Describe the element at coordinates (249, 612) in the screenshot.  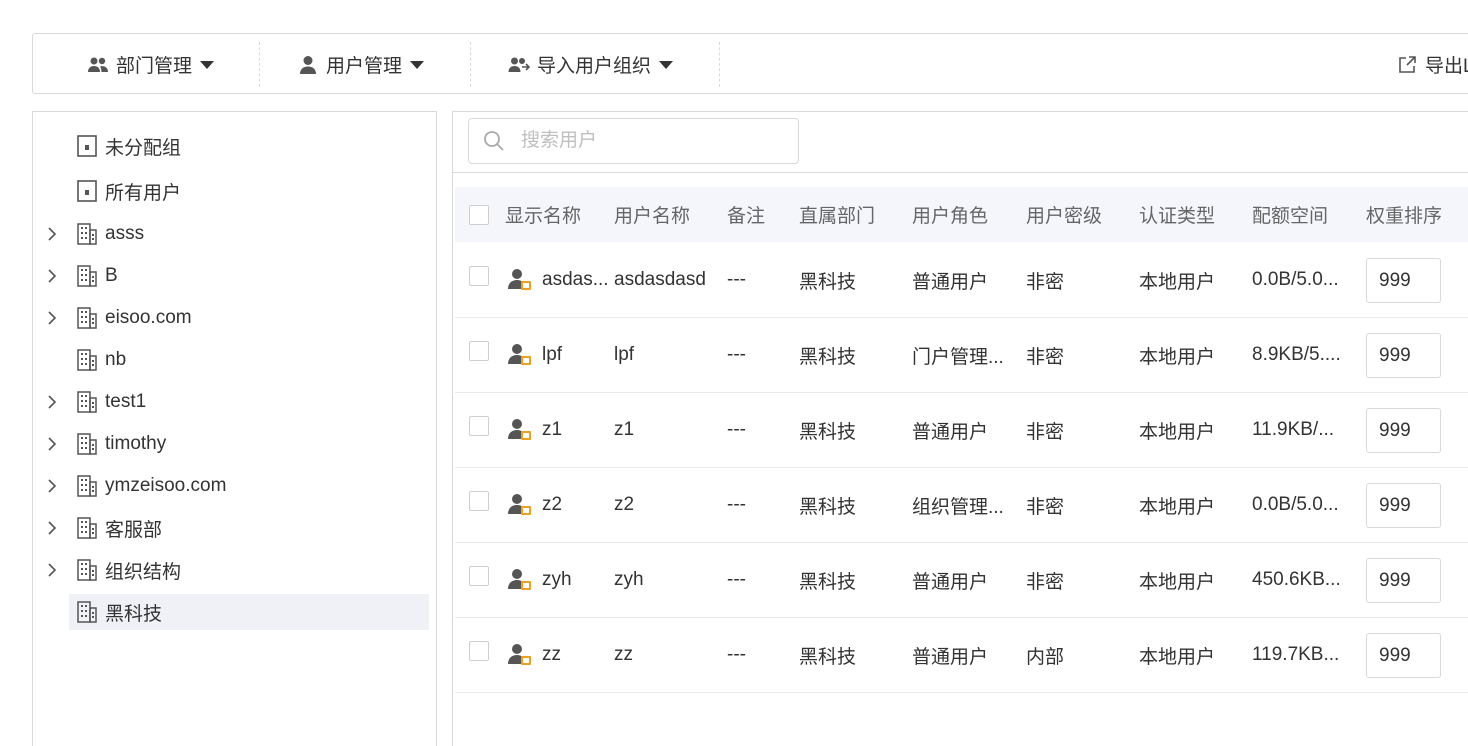
I see `tree-node: 黑科技` at that location.